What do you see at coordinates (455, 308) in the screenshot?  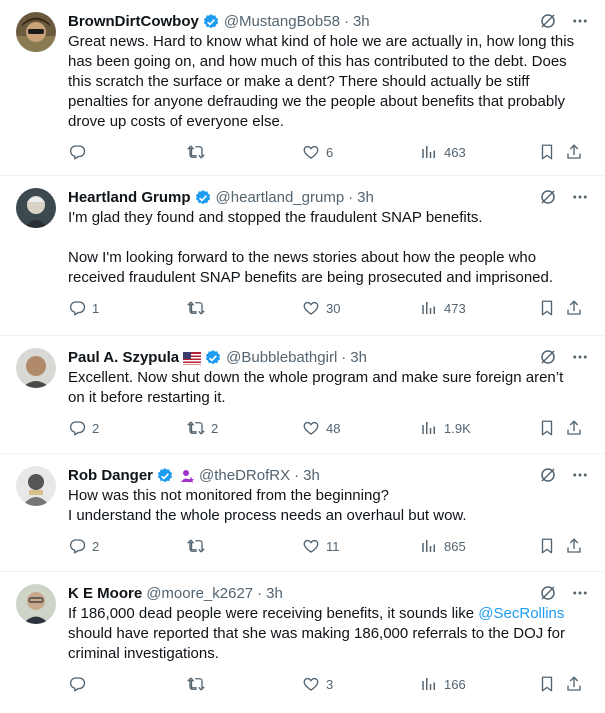 I see `view-count: 473` at bounding box center [455, 308].